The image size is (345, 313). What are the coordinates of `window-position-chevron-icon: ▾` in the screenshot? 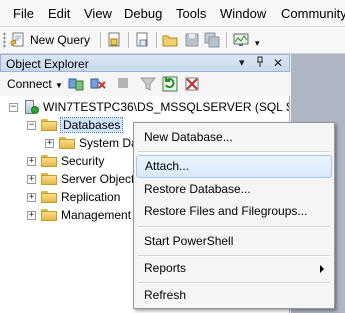 It's located at (242, 62).